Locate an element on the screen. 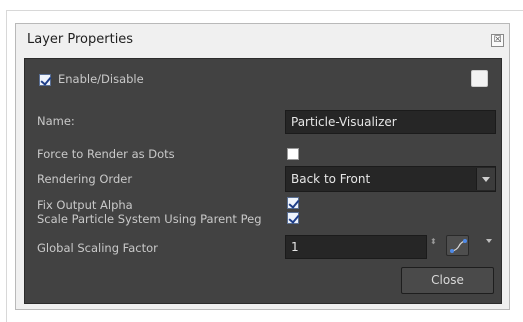 The height and width of the screenshot is (322, 523). force-render-dots-label: Force to Render as Dots is located at coordinates (106, 154).